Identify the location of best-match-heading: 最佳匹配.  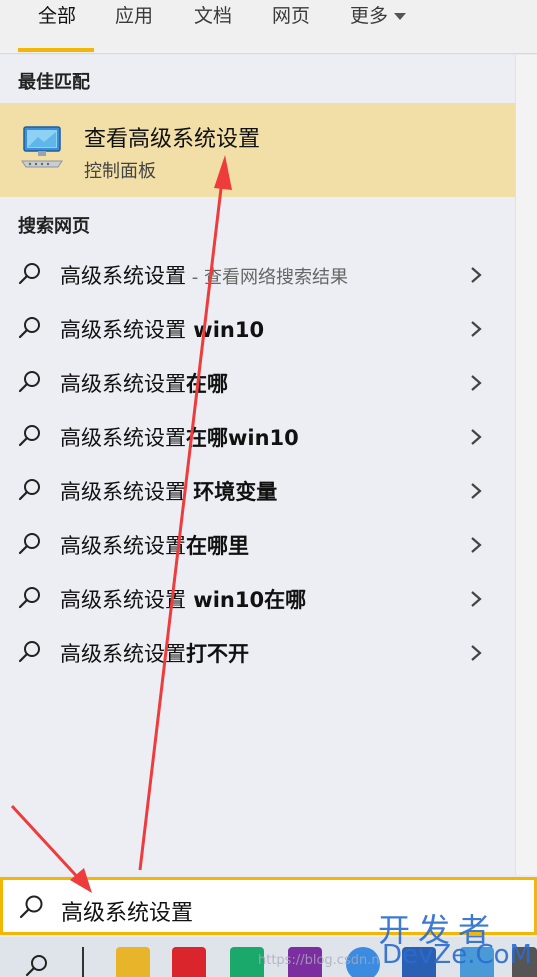
(54, 82).